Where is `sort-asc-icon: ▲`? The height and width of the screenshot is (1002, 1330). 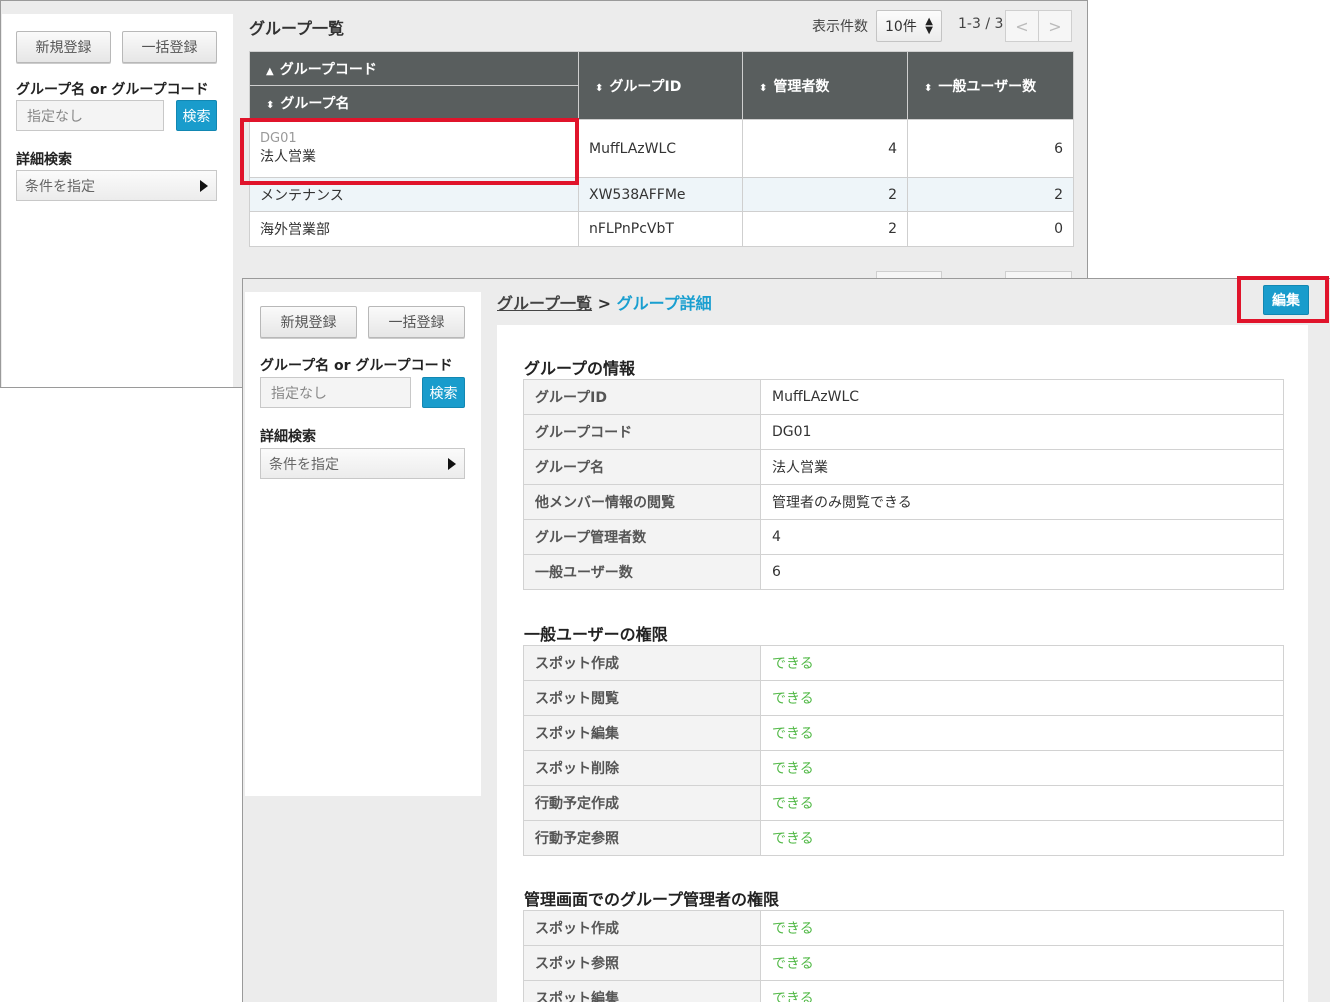 sort-asc-icon: ▲ is located at coordinates (270, 71).